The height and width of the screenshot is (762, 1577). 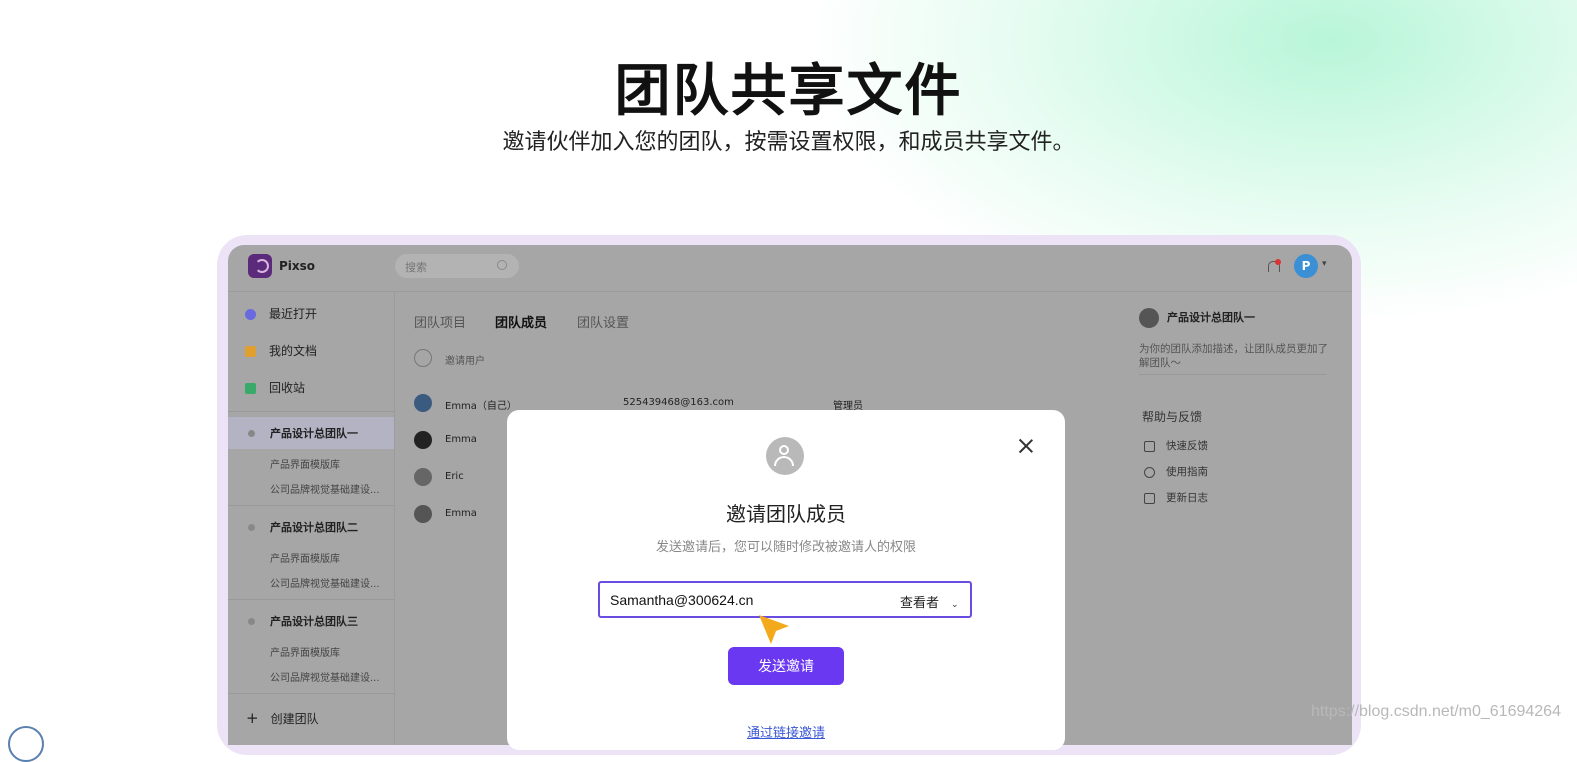 I want to click on sidebar-team-3: 产品设计总团队三, so click(x=311, y=621).